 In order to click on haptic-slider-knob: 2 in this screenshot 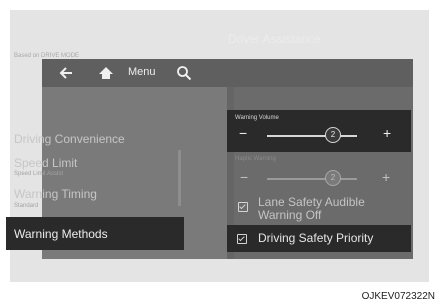, I will do `click(333, 178)`.